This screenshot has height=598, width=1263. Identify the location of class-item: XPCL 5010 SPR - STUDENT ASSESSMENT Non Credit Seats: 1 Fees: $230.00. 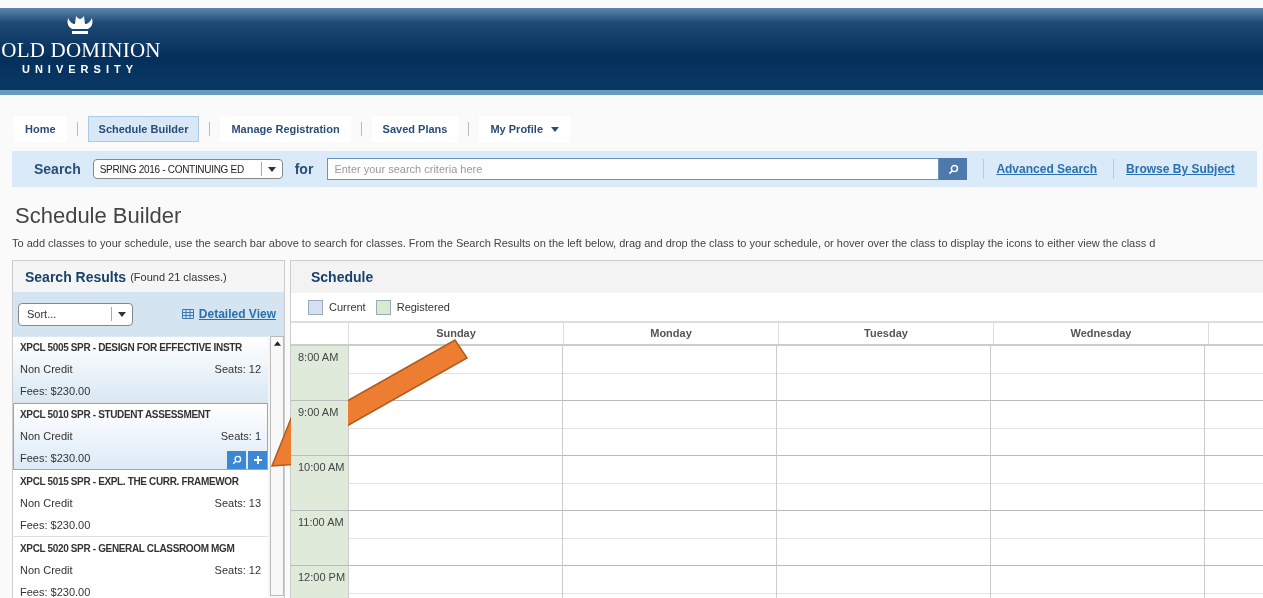
(141, 436).